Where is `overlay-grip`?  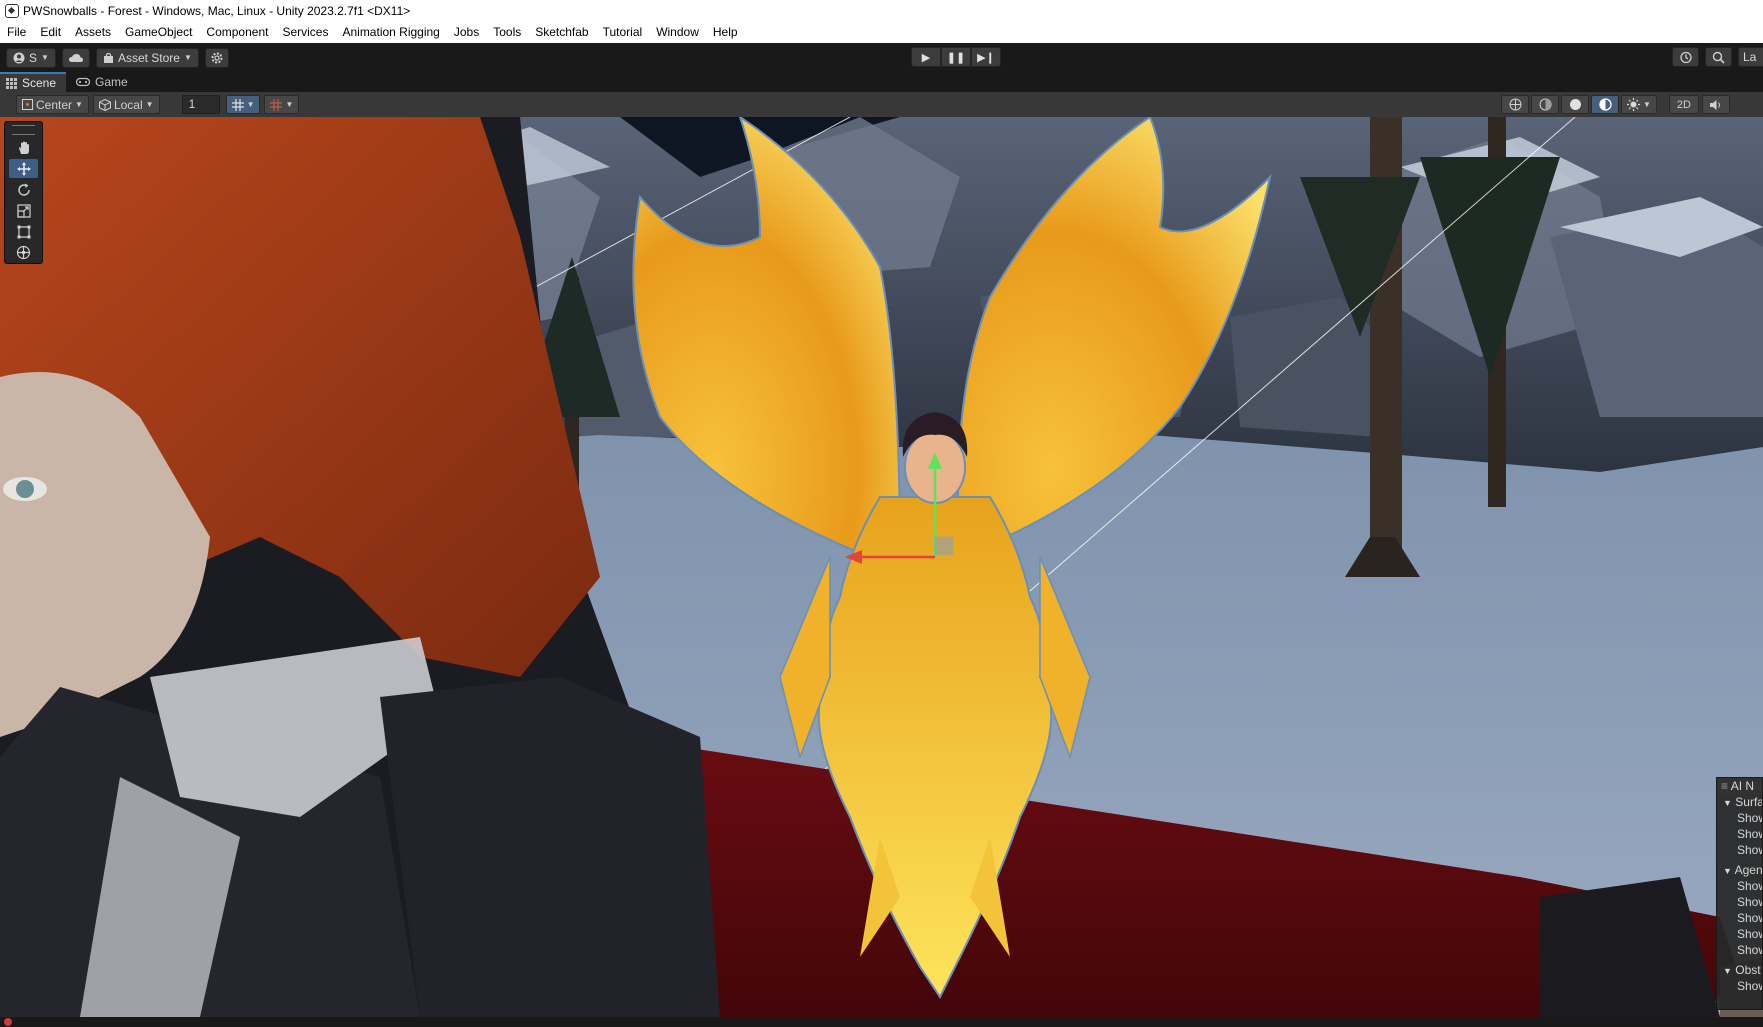
overlay-grip is located at coordinates (23, 130).